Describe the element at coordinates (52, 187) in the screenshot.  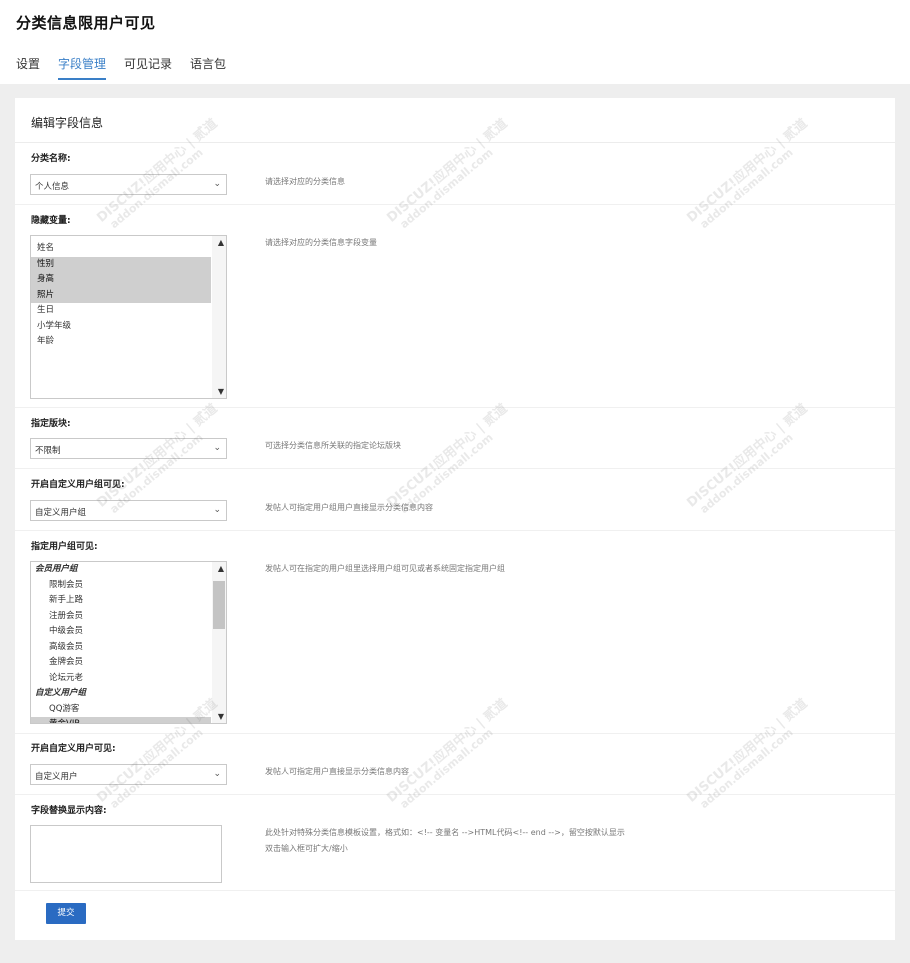
I see `category-select-value: 个人信息` at that location.